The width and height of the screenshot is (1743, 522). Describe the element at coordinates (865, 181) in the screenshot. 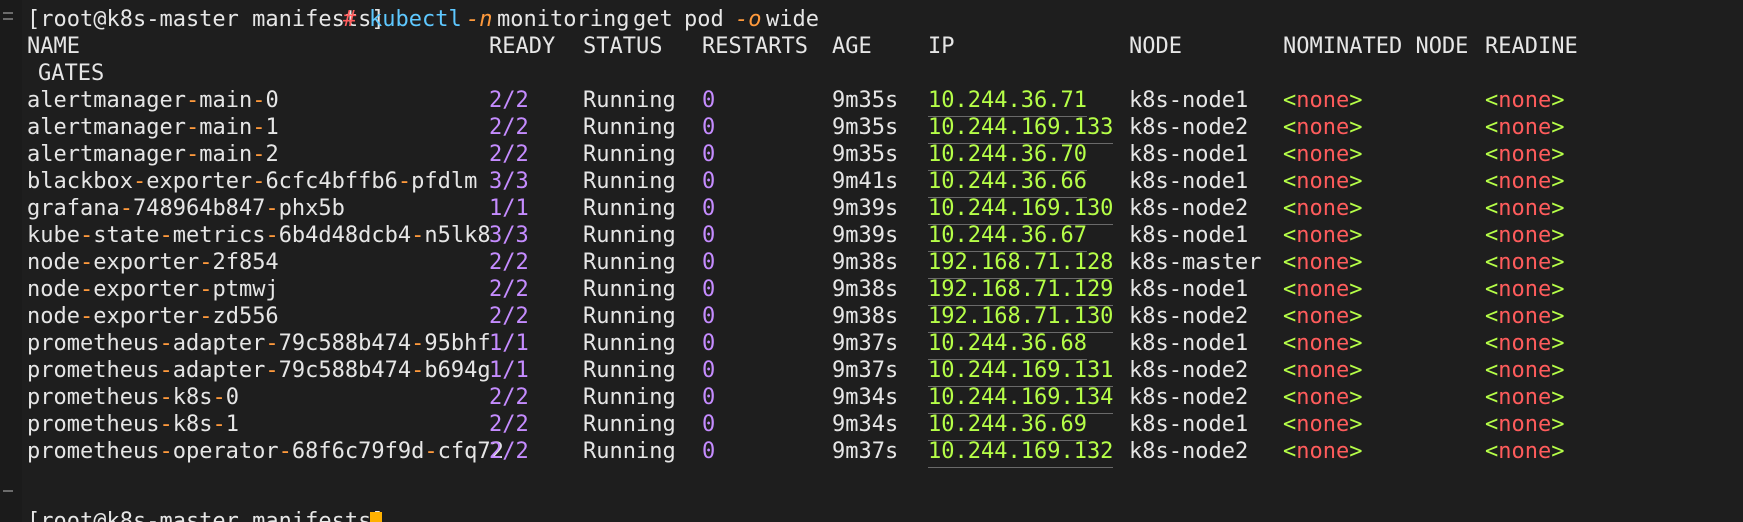

I see `pod-age: 9m41s` at that location.